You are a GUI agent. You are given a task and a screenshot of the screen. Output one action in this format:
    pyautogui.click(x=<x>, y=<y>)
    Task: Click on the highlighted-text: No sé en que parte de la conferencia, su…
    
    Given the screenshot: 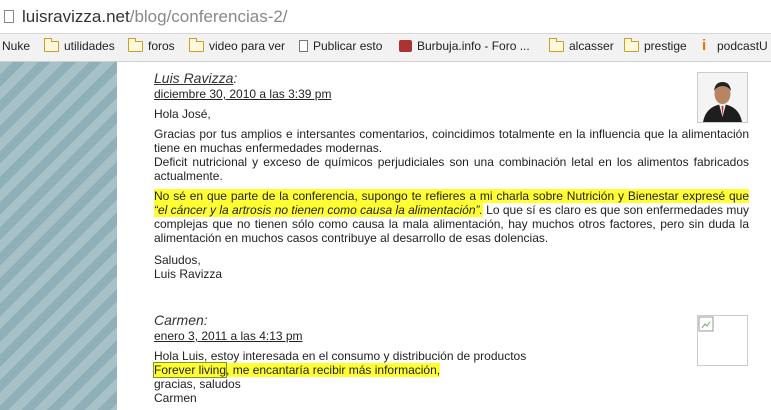 What is the action you would take?
    pyautogui.click(x=451, y=196)
    